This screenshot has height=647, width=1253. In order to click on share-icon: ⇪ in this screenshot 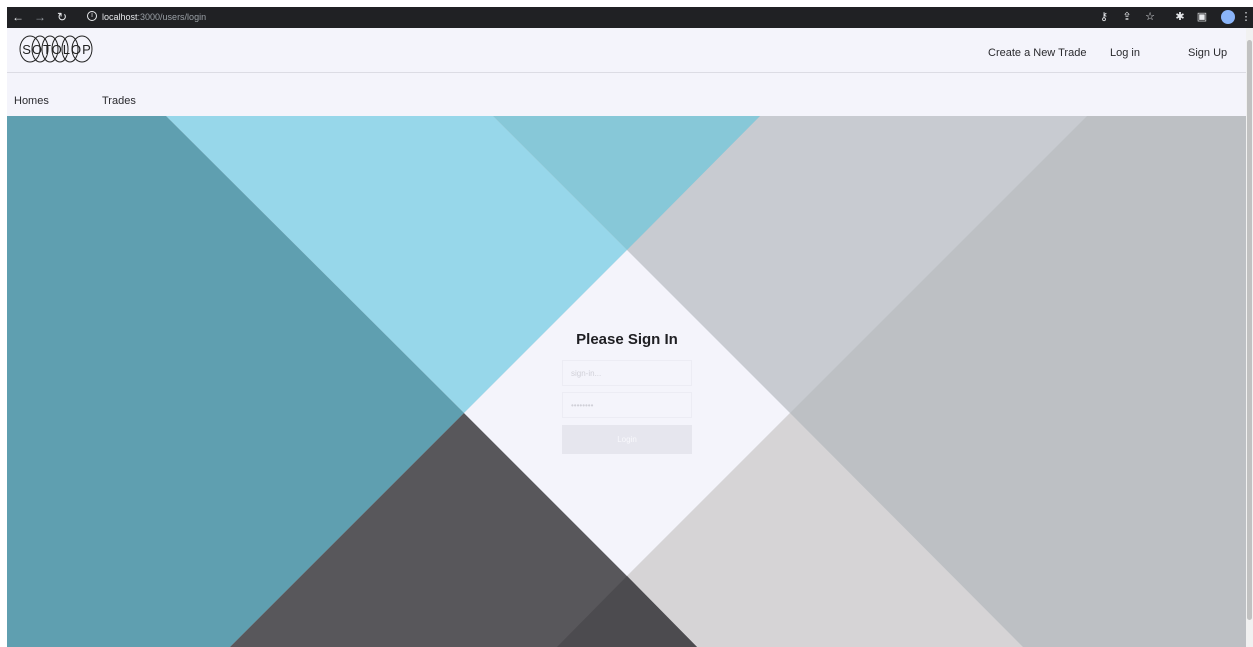, I will do `click(1127, 17)`.